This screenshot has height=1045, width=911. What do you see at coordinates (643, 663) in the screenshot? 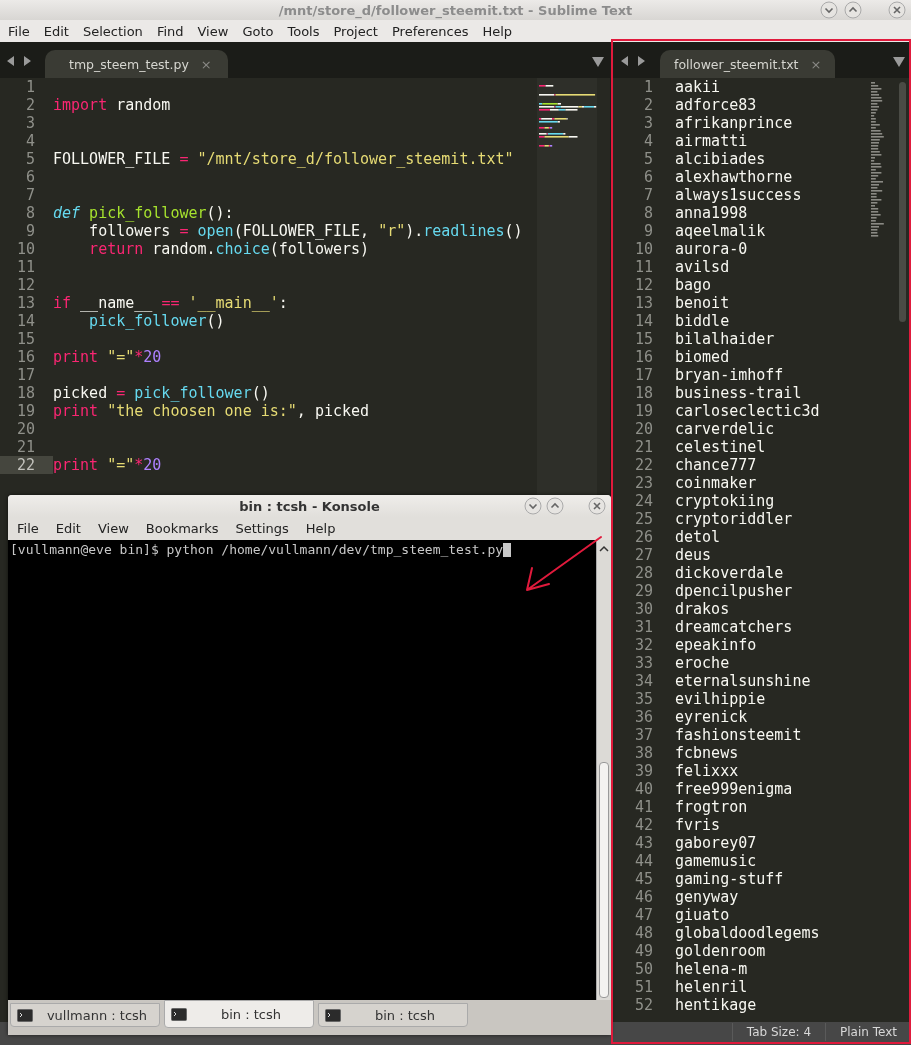
I see `line-number: 33` at bounding box center [643, 663].